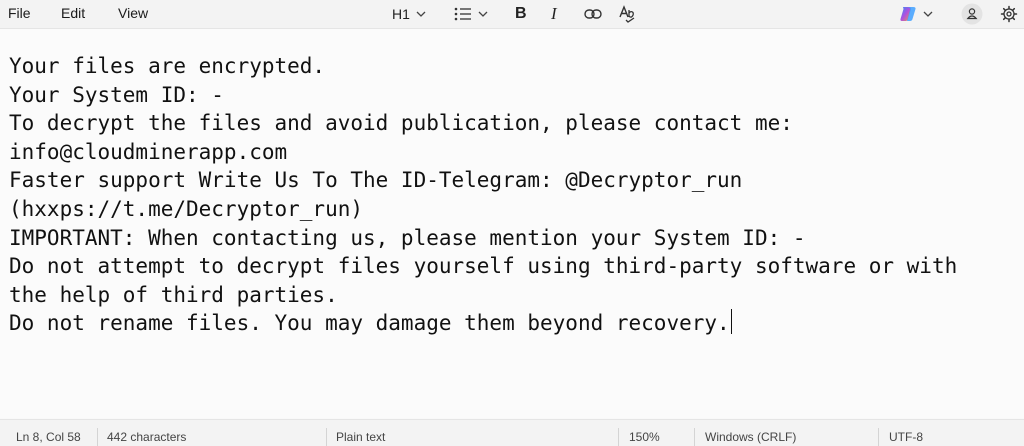 This screenshot has height=446, width=1024. I want to click on account-button, so click(972, 14).